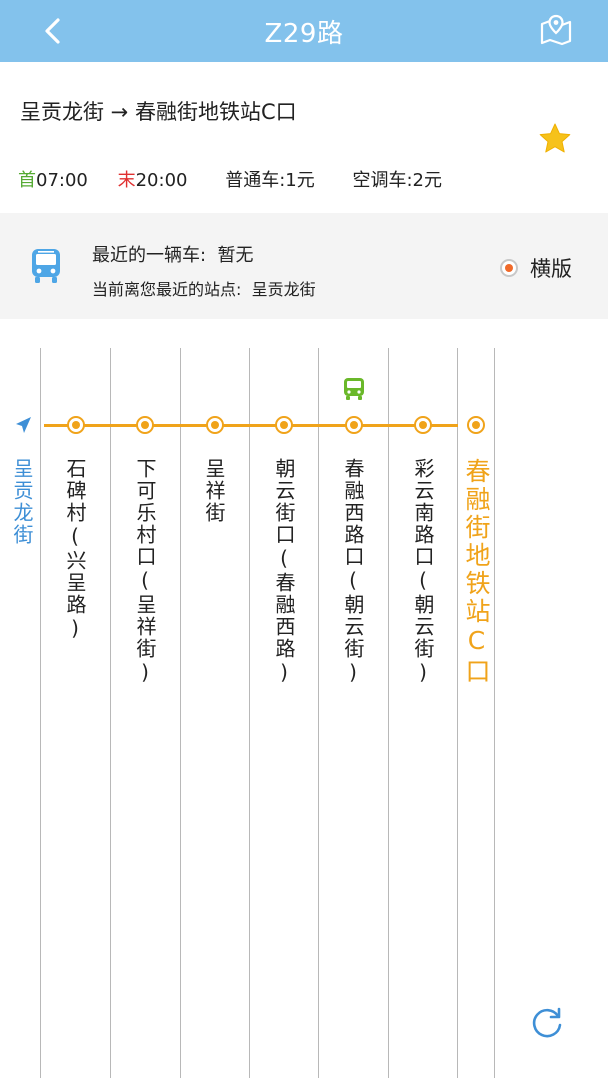 Image resolution: width=608 pixels, height=1080 pixels. Describe the element at coordinates (27, 180) in the screenshot. I see `first-bus-label: 首` at that location.